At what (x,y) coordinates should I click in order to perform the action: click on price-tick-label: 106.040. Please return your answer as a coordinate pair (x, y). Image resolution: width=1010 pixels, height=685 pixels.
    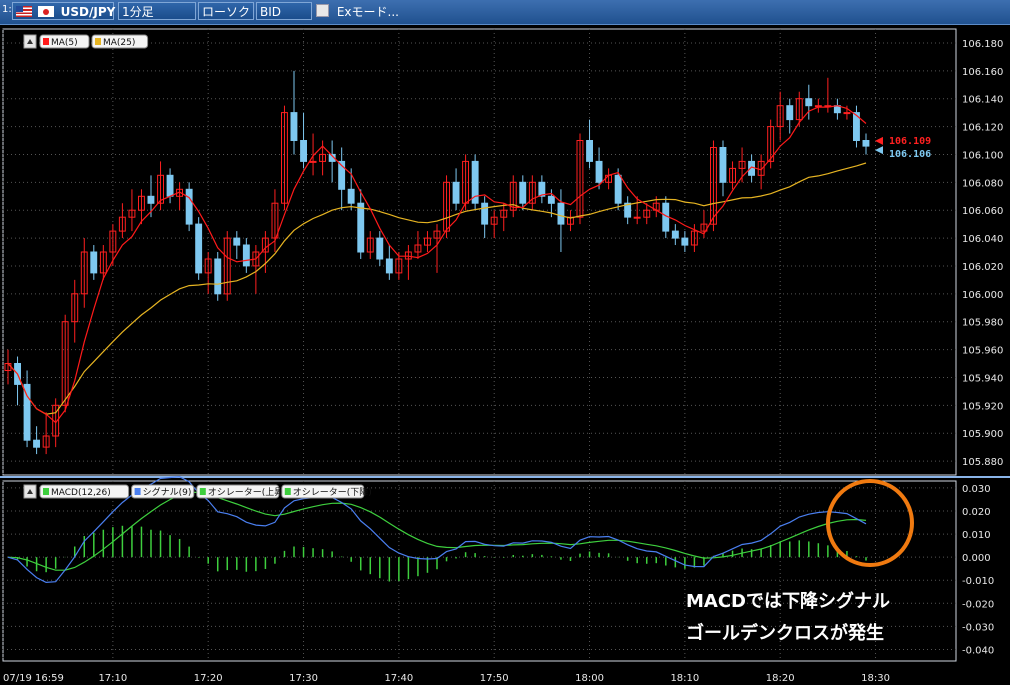
    Looking at the image, I should click on (982, 239).